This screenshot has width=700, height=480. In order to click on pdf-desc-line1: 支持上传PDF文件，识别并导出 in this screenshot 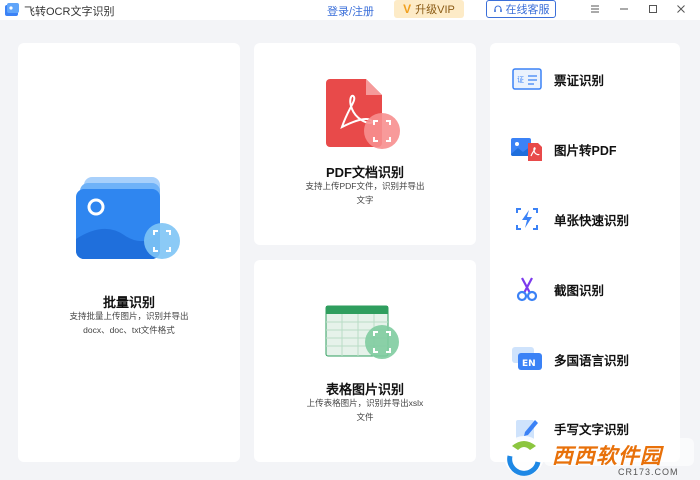, I will do `click(365, 186)`.